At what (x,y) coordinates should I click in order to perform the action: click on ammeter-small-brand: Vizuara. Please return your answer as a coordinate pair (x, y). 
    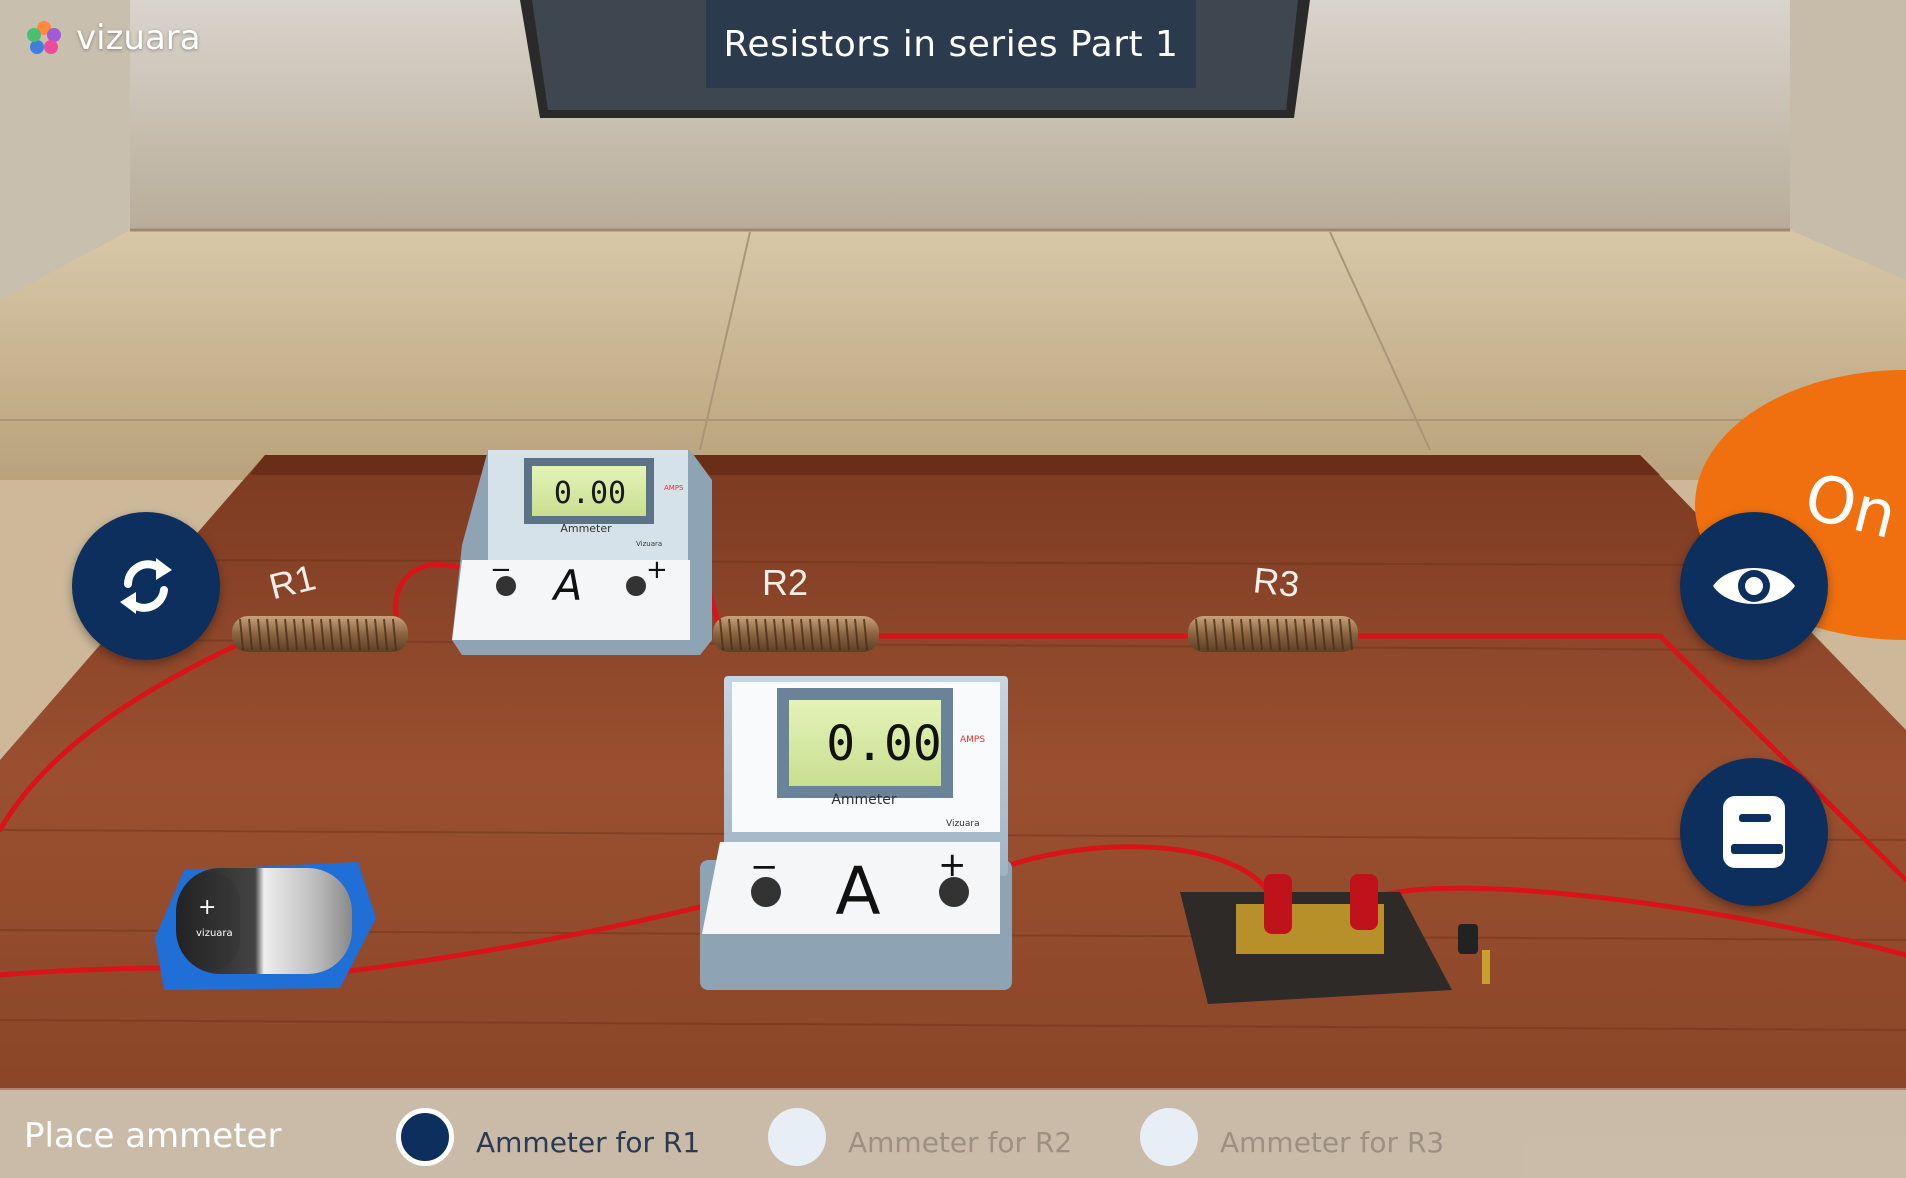
    Looking at the image, I should click on (649, 544).